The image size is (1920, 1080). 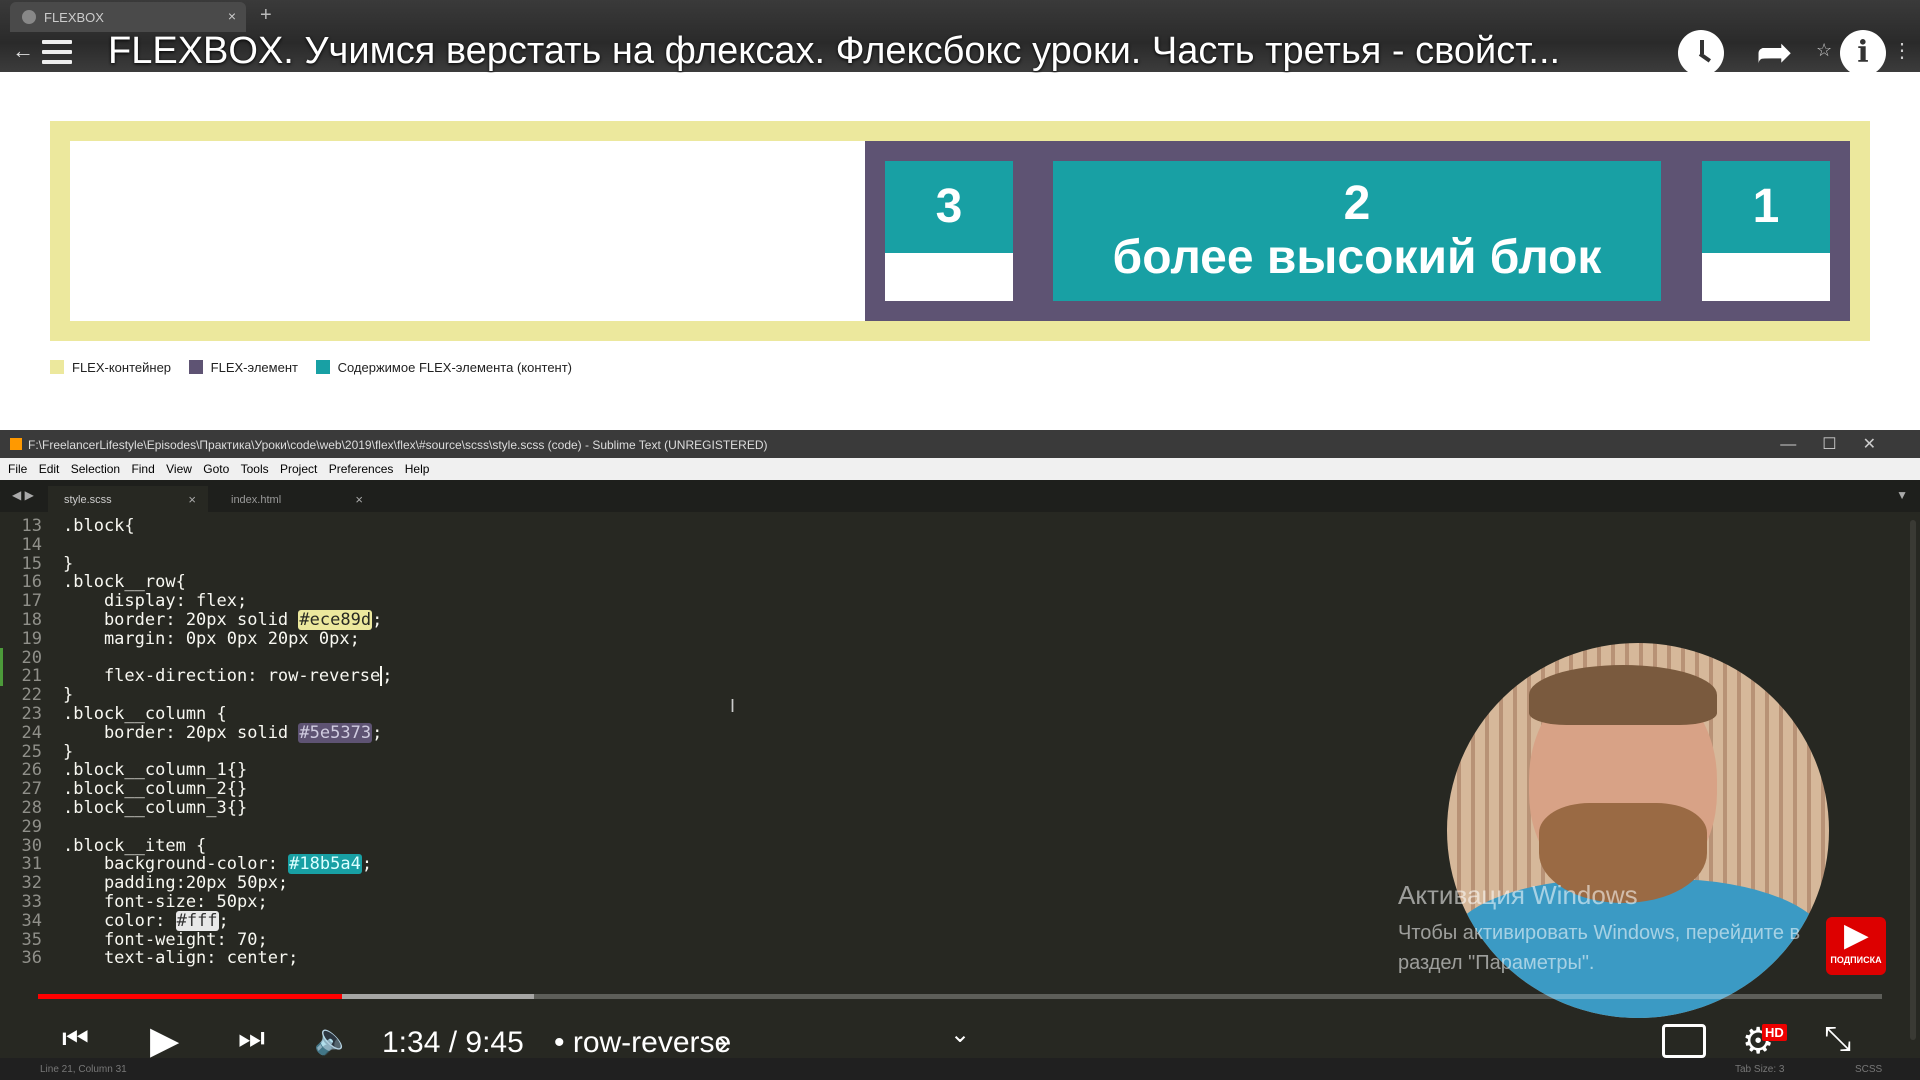 What do you see at coordinates (960, 1034) in the screenshot?
I see `chevron-down-icon: ⌄` at bounding box center [960, 1034].